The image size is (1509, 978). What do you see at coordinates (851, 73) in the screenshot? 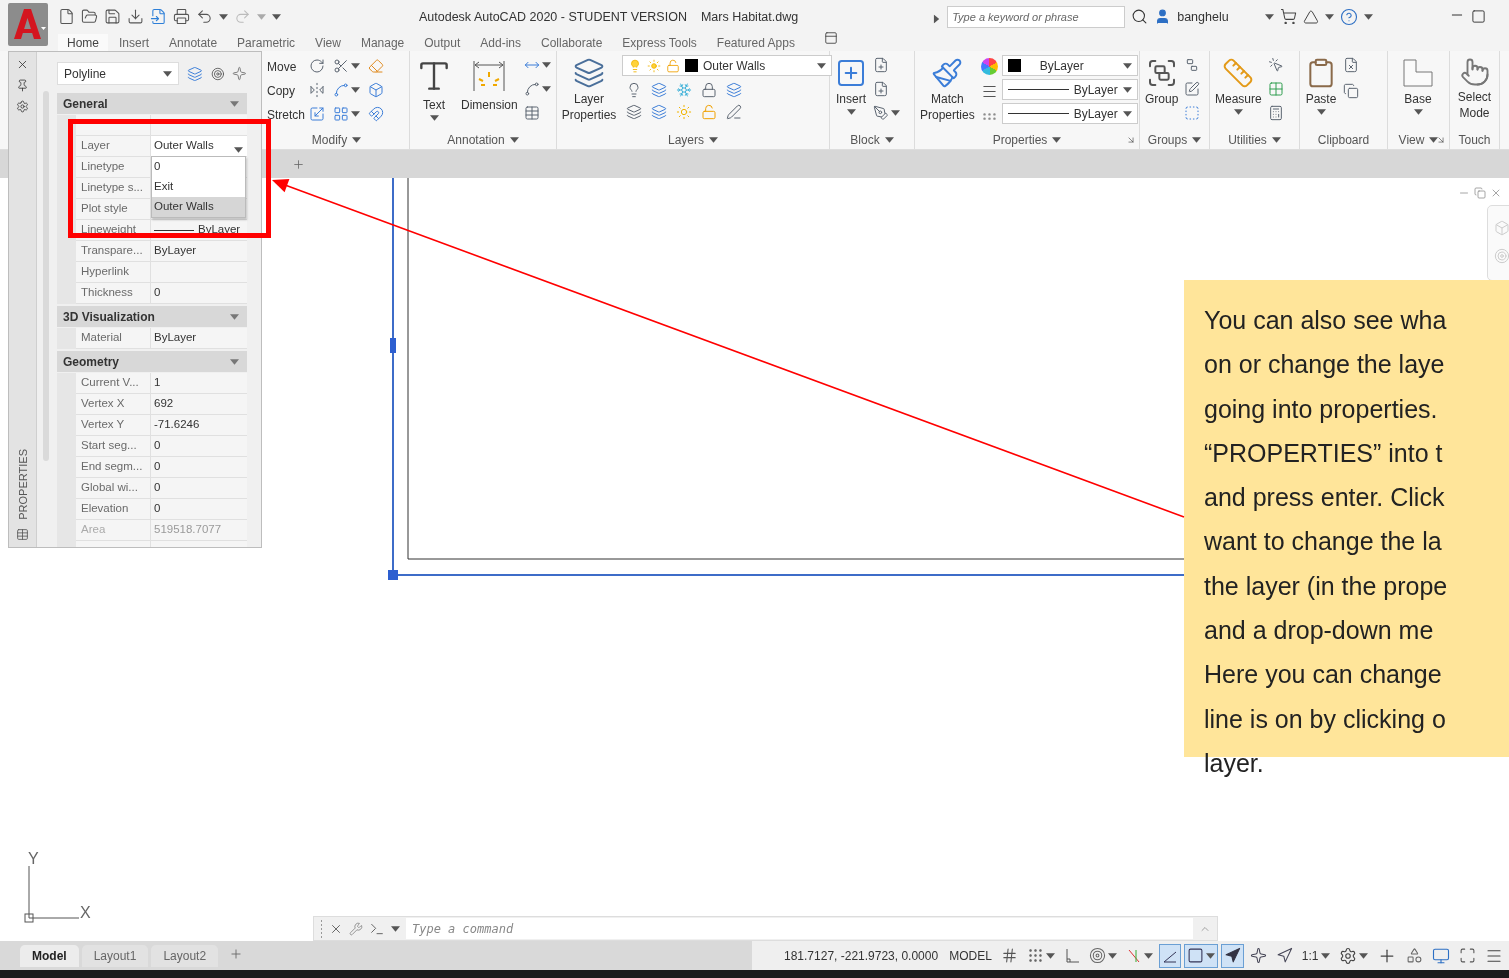
I see `insert-icon` at bounding box center [851, 73].